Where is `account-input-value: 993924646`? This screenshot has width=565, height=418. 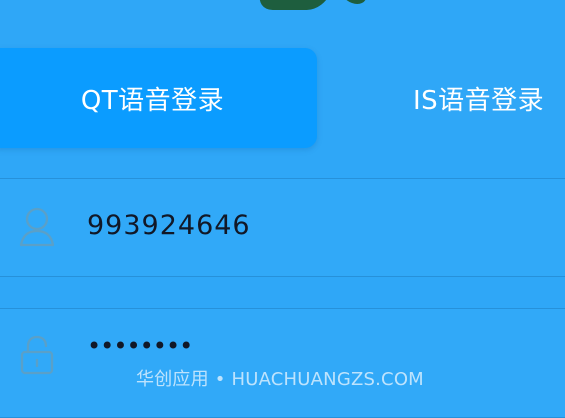
account-input-value: 993924646 is located at coordinates (169, 225).